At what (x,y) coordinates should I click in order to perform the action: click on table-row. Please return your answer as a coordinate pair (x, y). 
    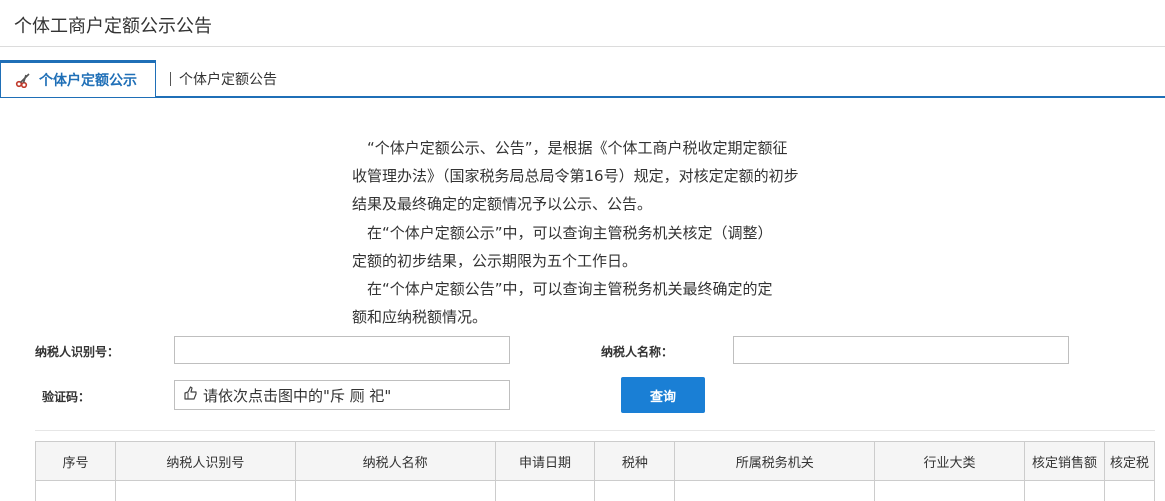
    Looking at the image, I should click on (595, 491).